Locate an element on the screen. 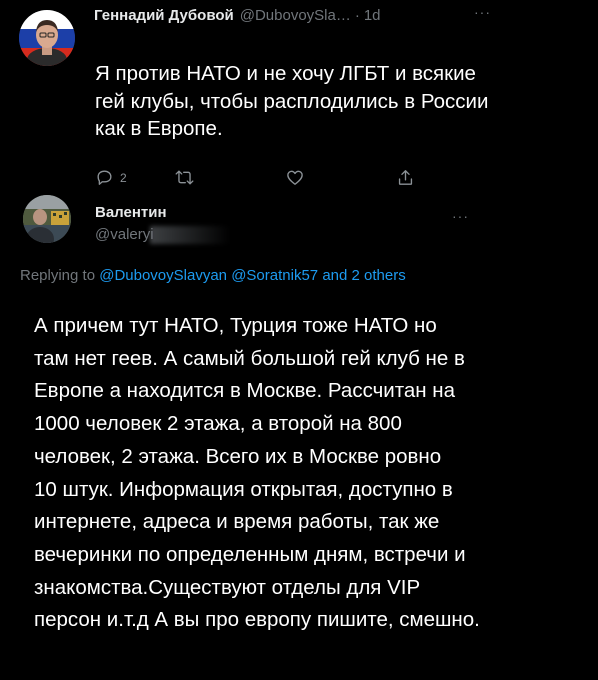 This screenshot has width=598, height=680. replying-to-label: Replying to is located at coordinates (58, 275).